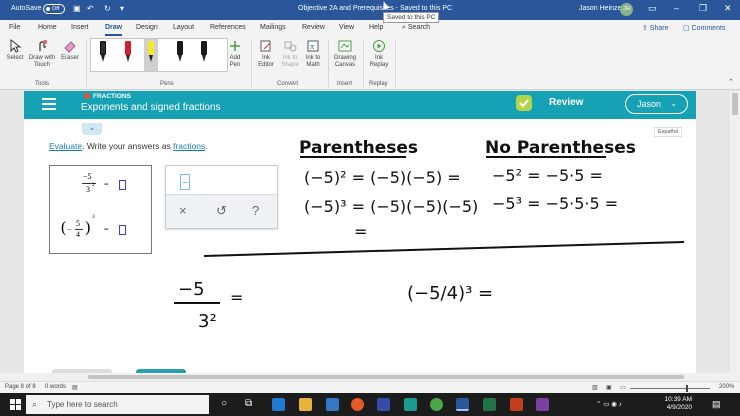  Describe the element at coordinates (235, 46) in the screenshot. I see `plus-icon` at that location.